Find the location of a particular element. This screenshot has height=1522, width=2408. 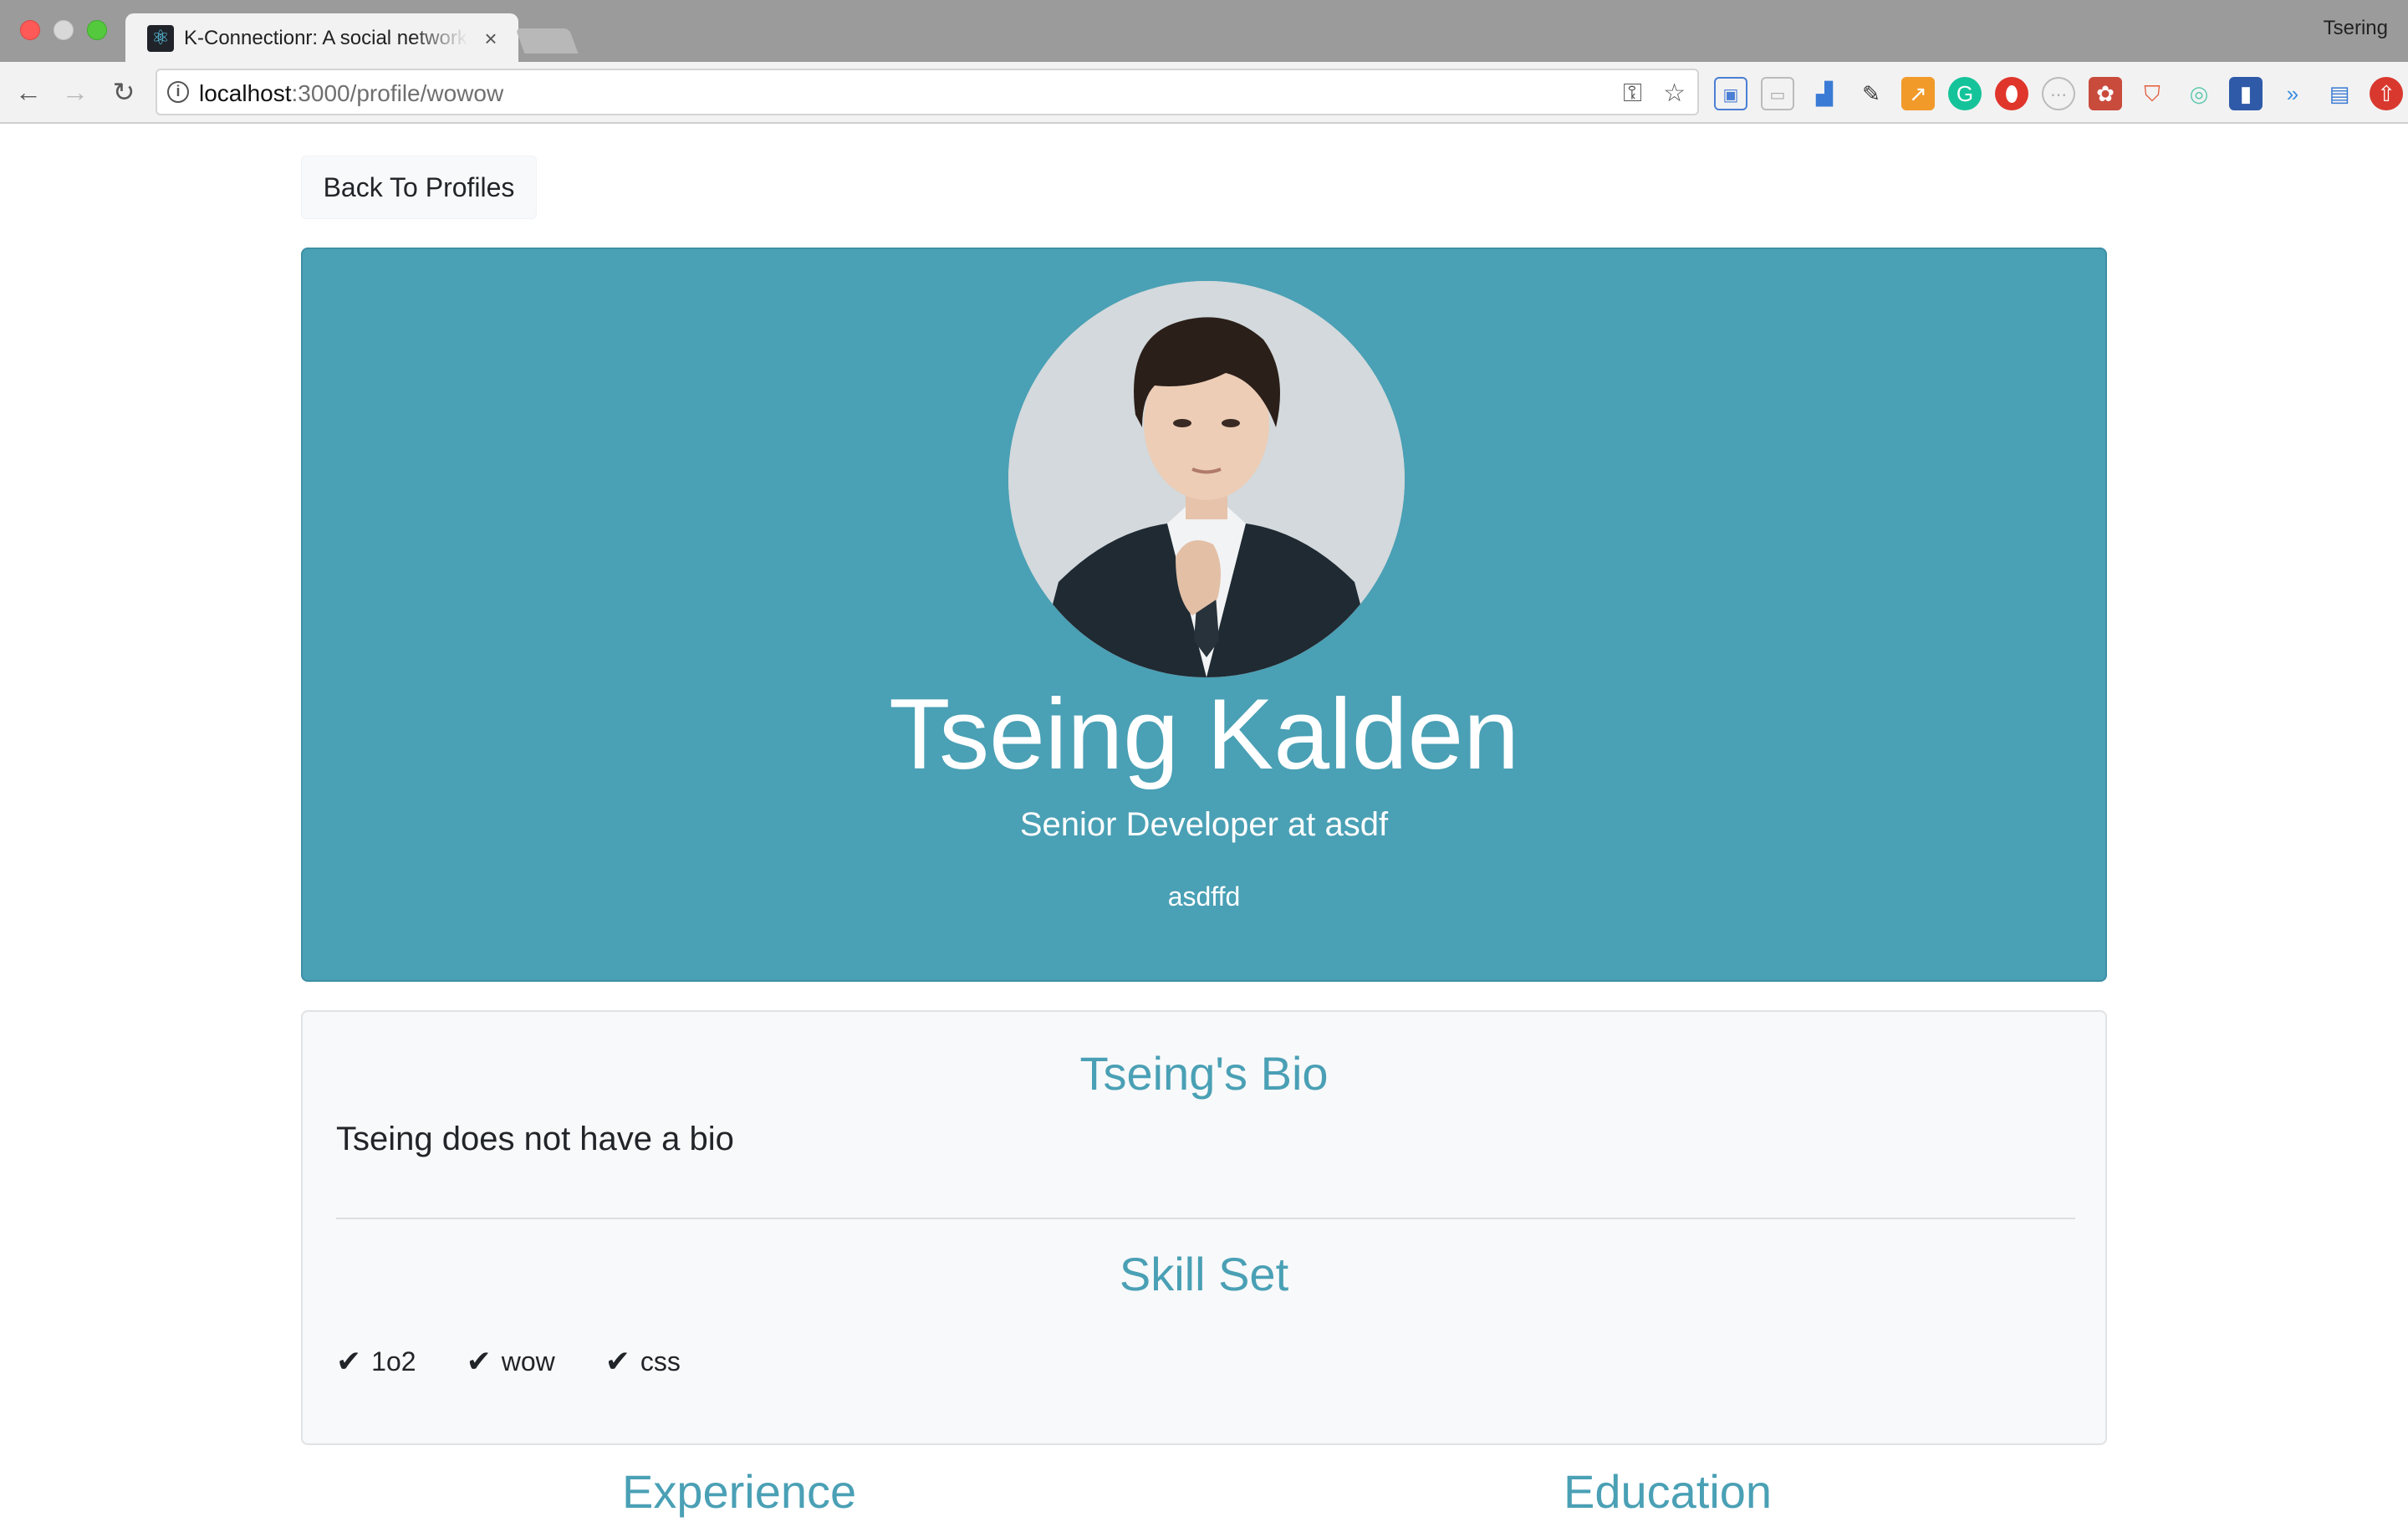

bio-heading: Tseing's Bio is located at coordinates (1204, 1073).